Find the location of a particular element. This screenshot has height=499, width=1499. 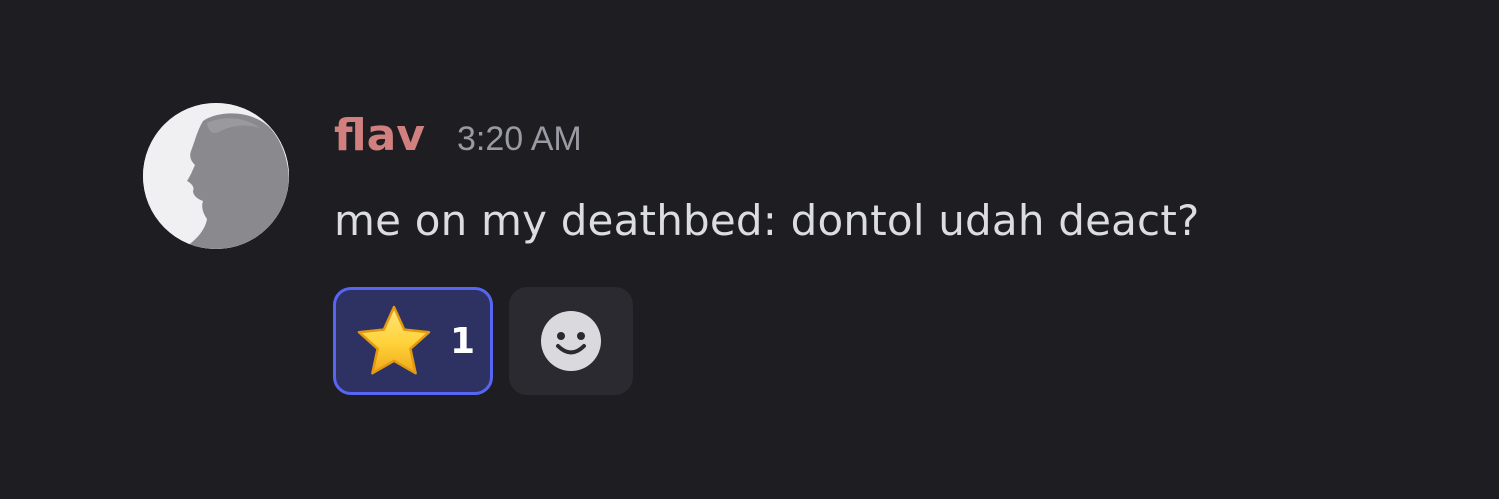

avatar is located at coordinates (216, 176).